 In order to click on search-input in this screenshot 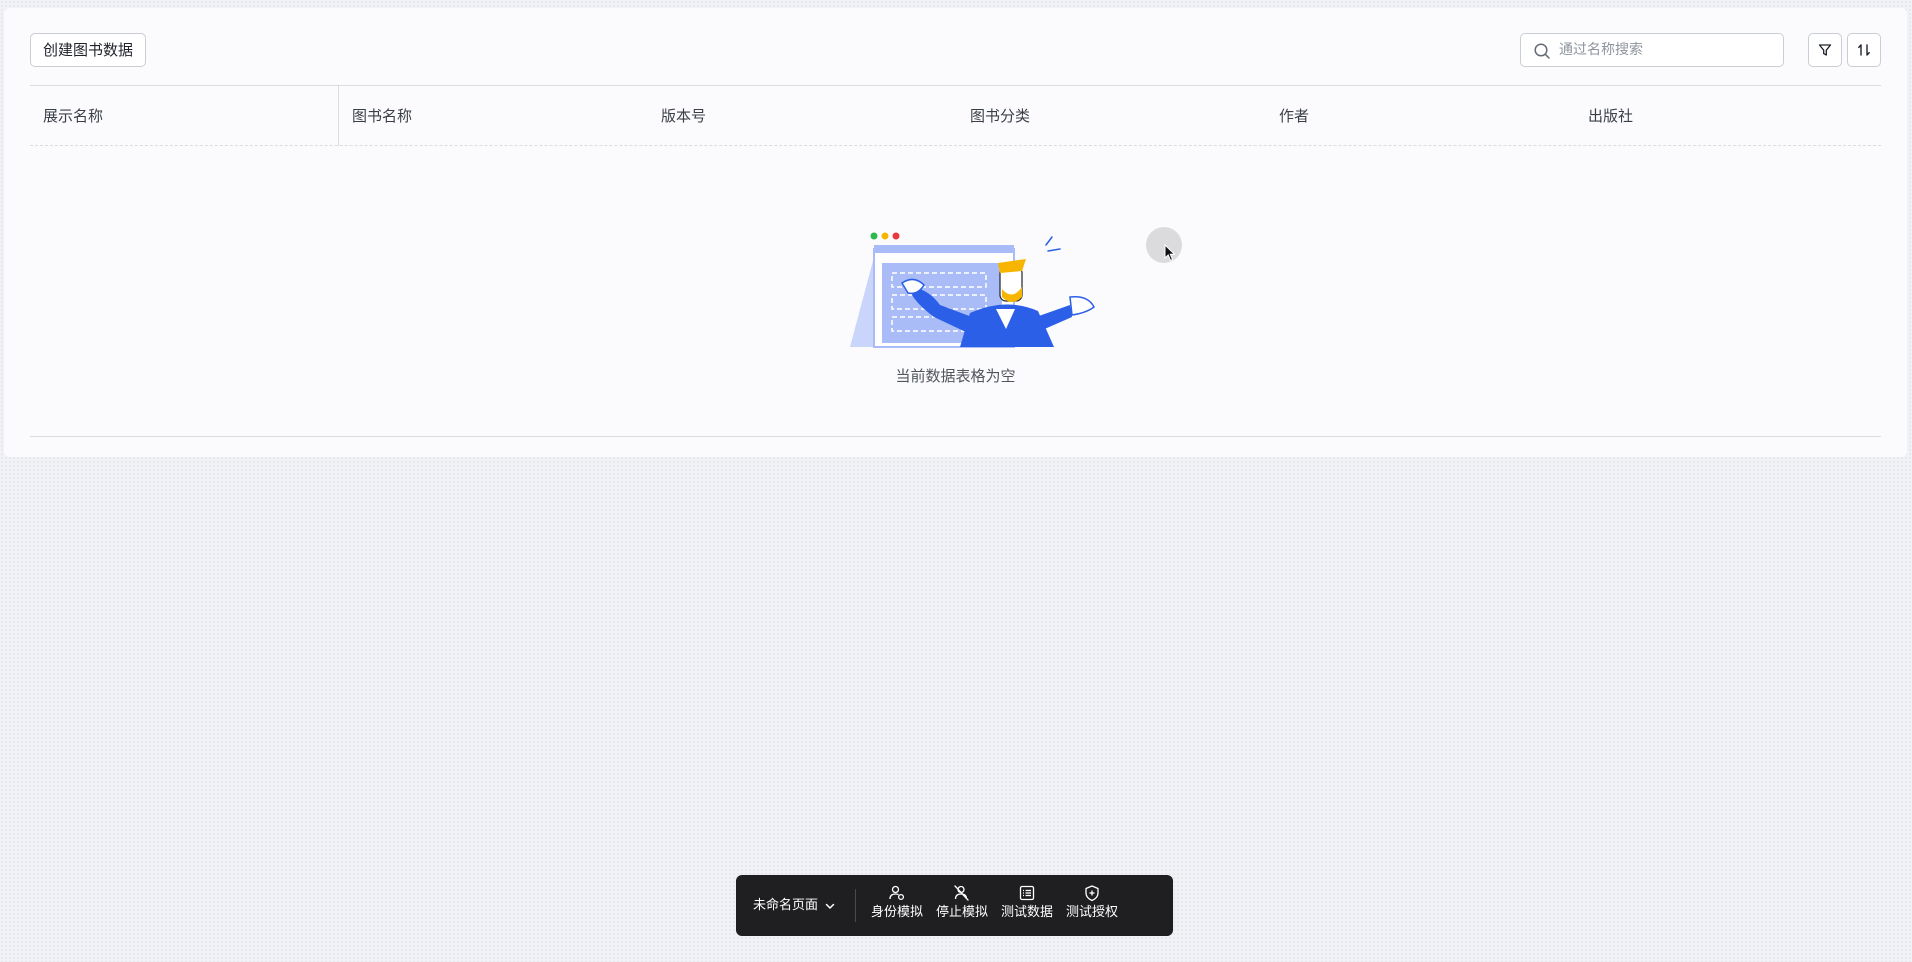, I will do `click(1666, 50)`.